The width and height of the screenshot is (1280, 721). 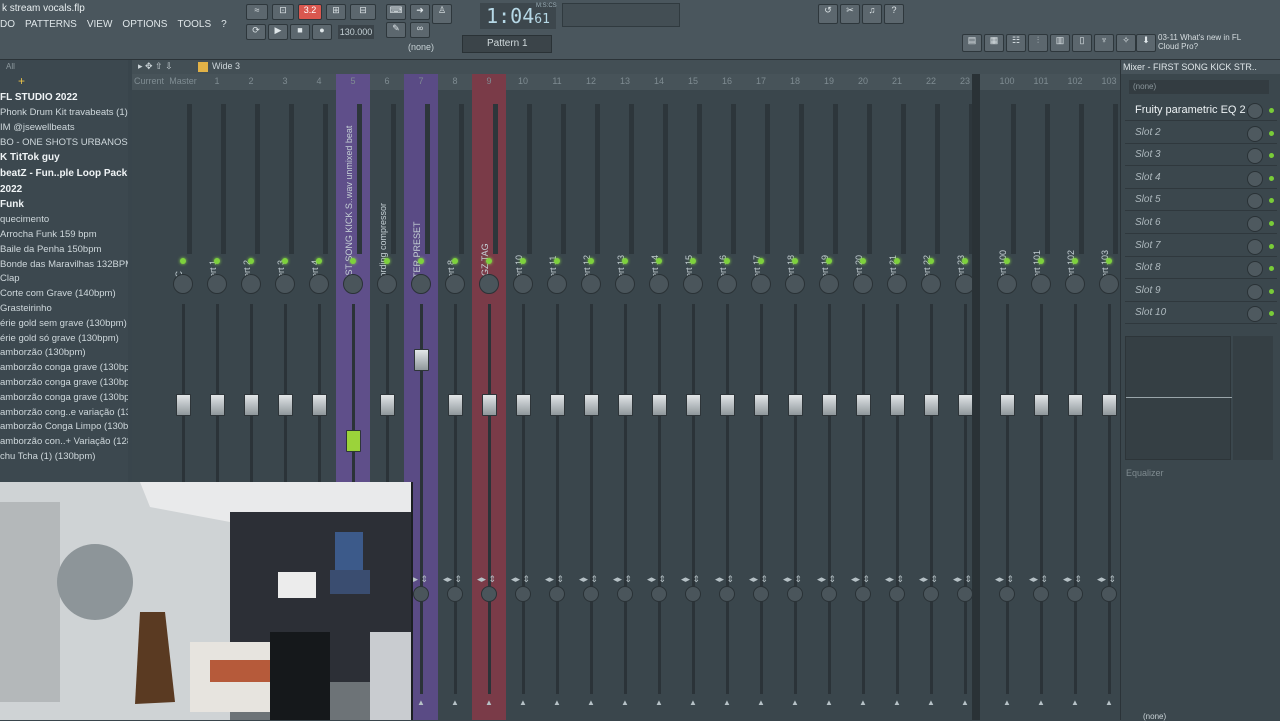 I want to click on view-icon, so click(x=203, y=67).